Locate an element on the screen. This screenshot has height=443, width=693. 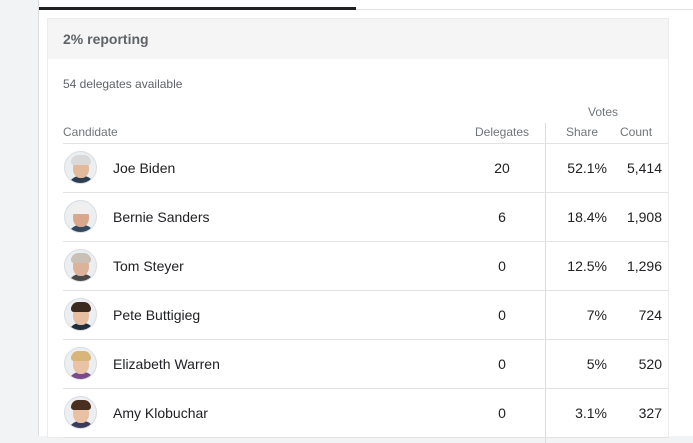
table-row: Amy Klobuchar 0 3.1% 327 is located at coordinates (366, 413).